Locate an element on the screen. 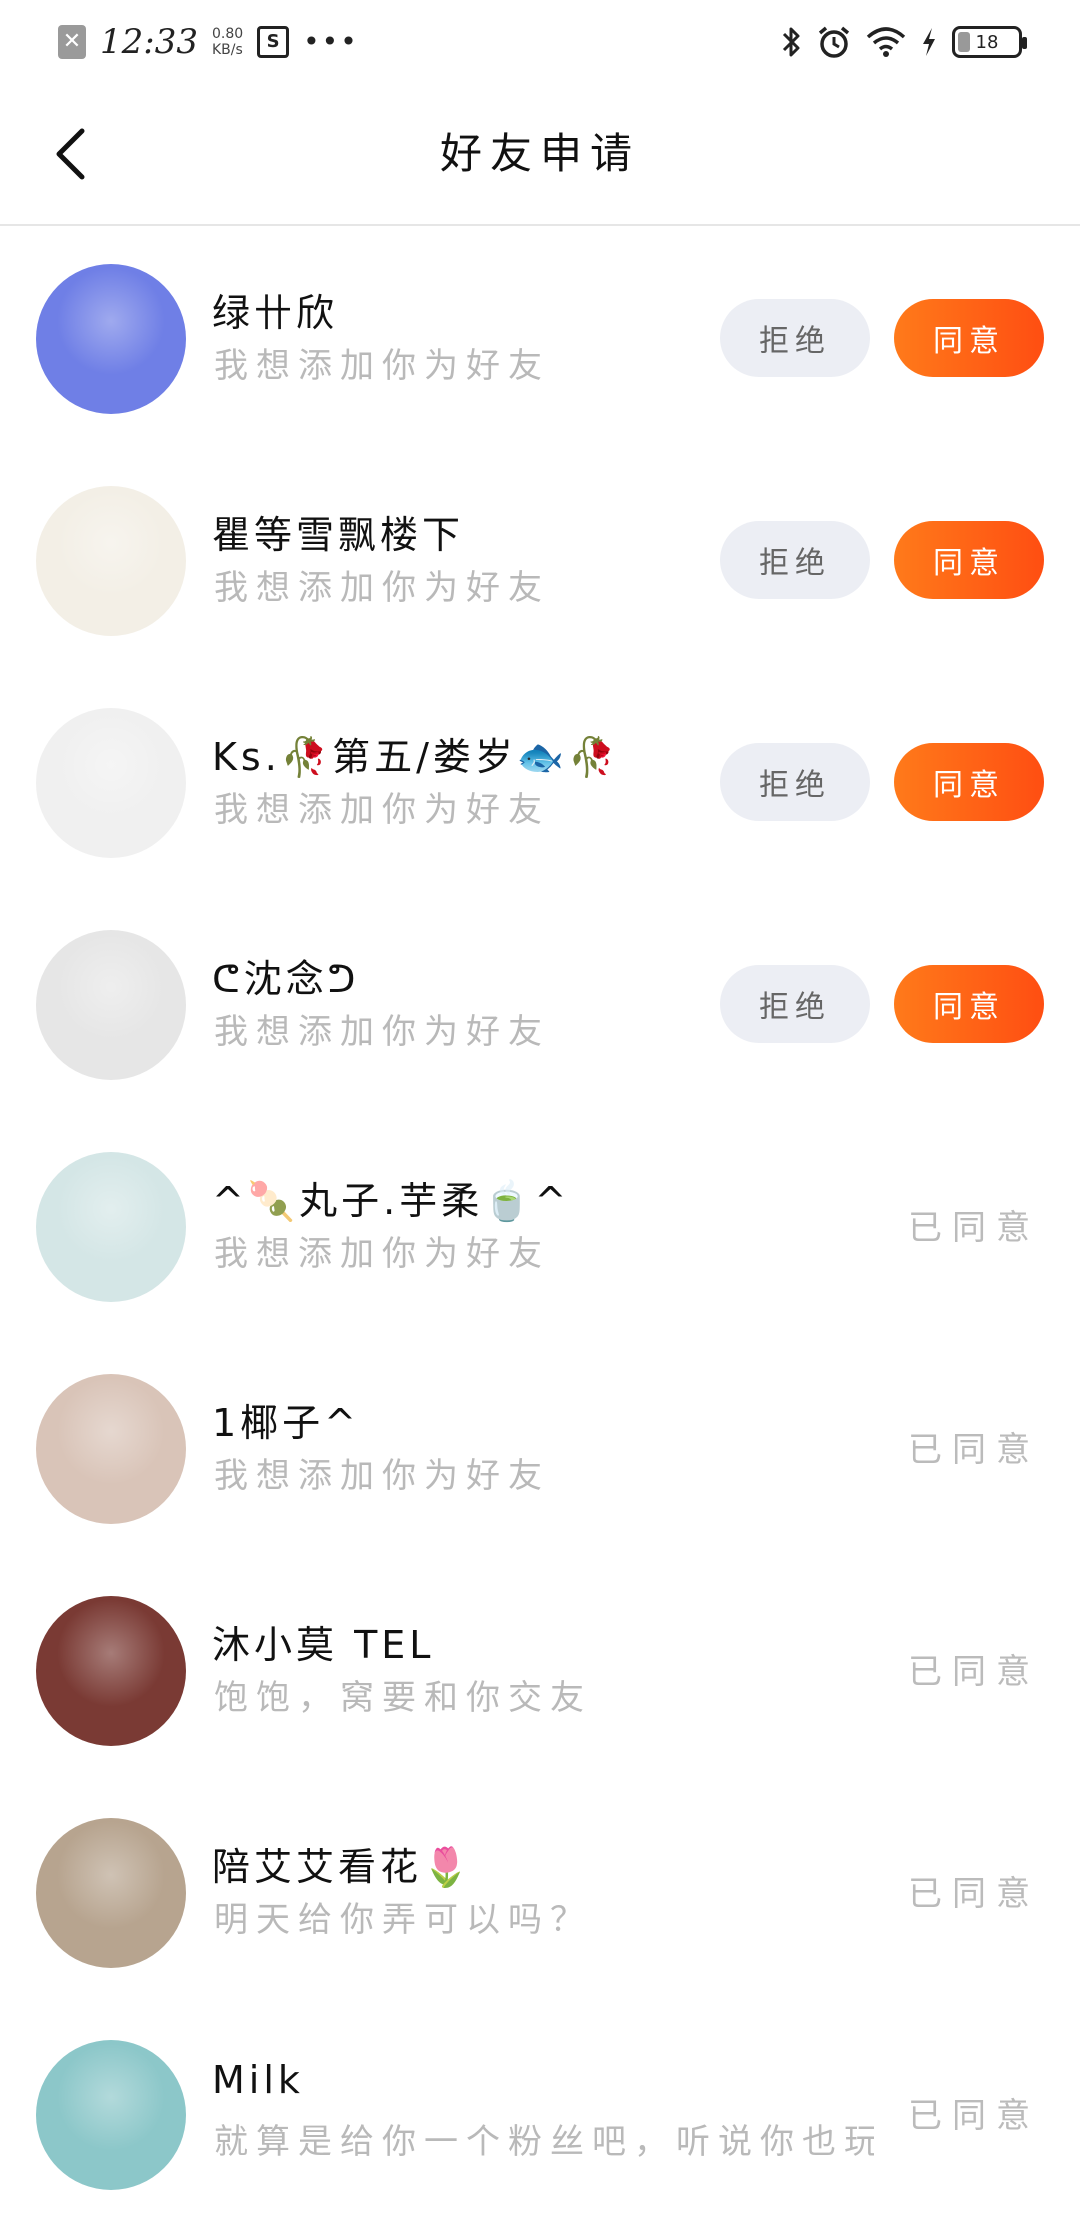 This screenshot has height=2224, width=1080. requester-name: ᕦ沈念ᕤ is located at coordinates (286, 979).